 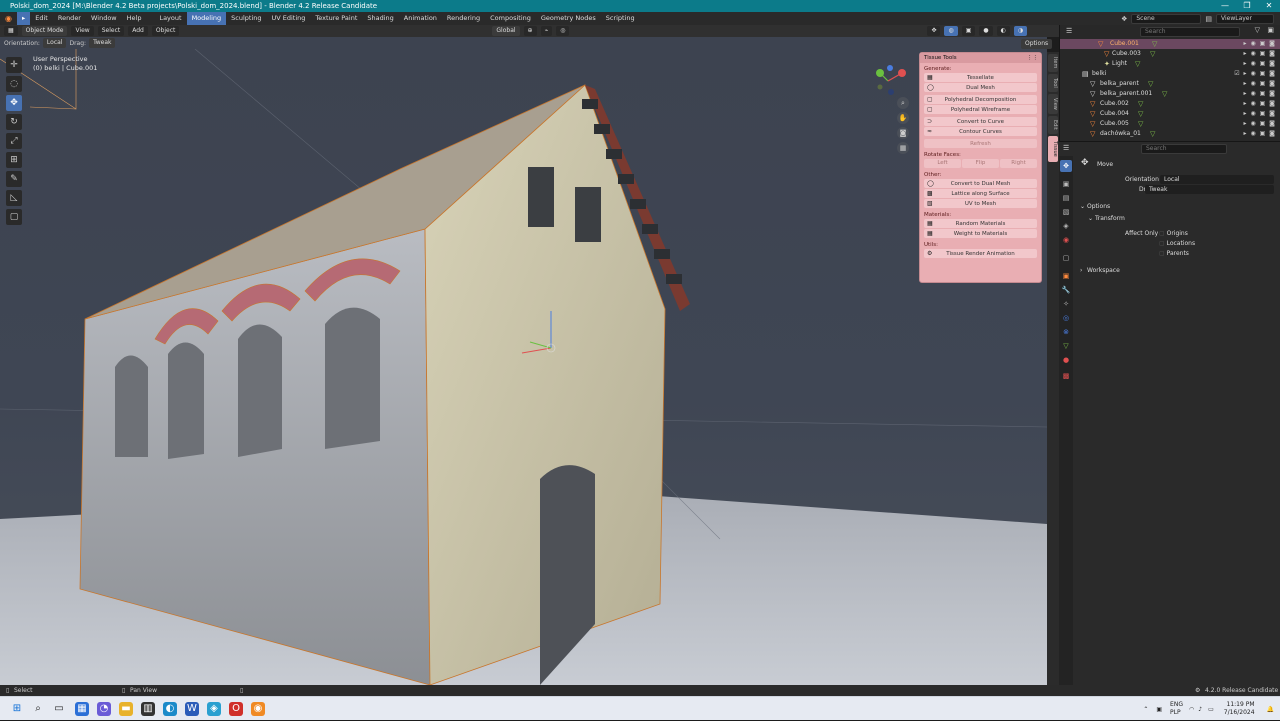 I want to click on workspace-tab-uv-editing: UV Editing, so click(x=289, y=18).